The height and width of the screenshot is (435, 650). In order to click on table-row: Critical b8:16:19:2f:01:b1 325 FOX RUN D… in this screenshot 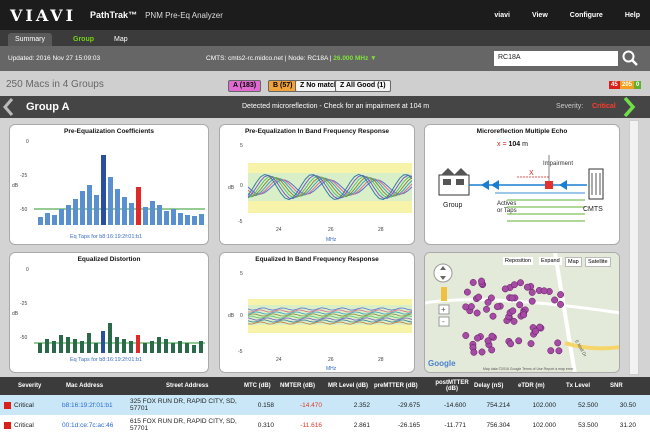, I will do `click(325, 405)`.